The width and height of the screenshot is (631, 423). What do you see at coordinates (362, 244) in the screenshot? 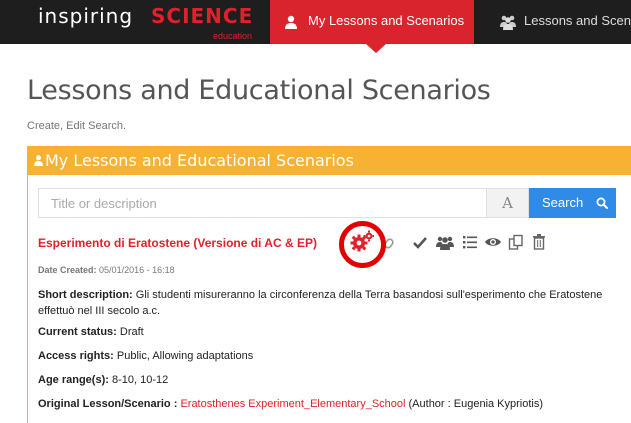
I see `highlight-circle` at bounding box center [362, 244].